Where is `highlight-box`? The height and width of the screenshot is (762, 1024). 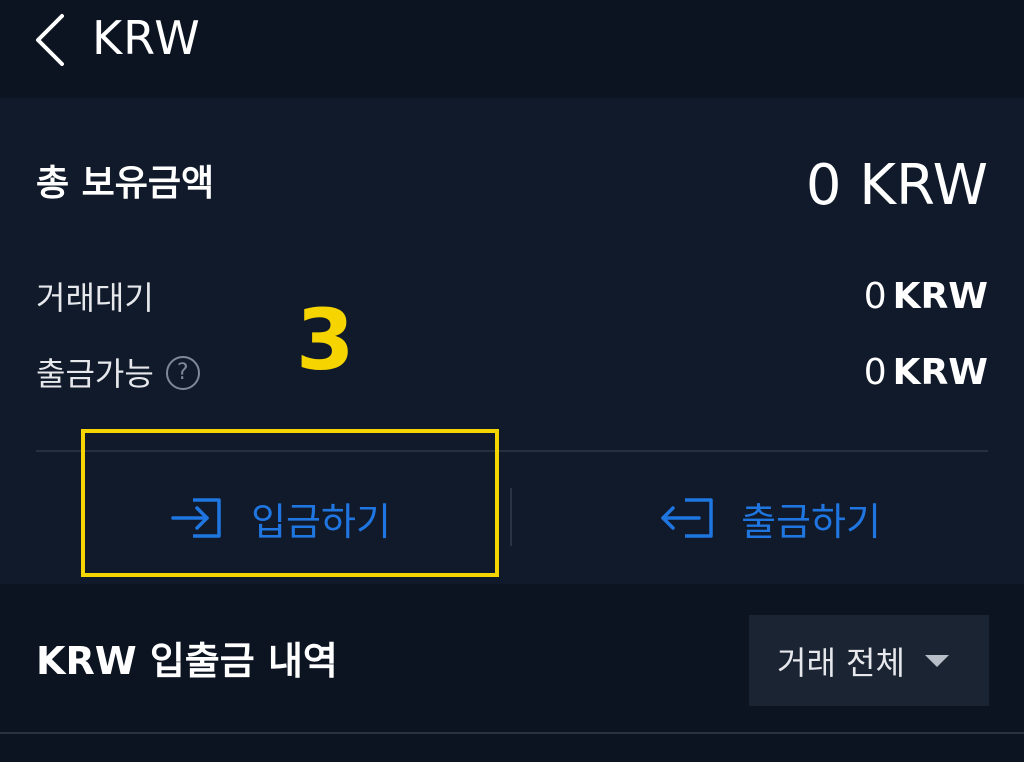 highlight-box is located at coordinates (290, 503).